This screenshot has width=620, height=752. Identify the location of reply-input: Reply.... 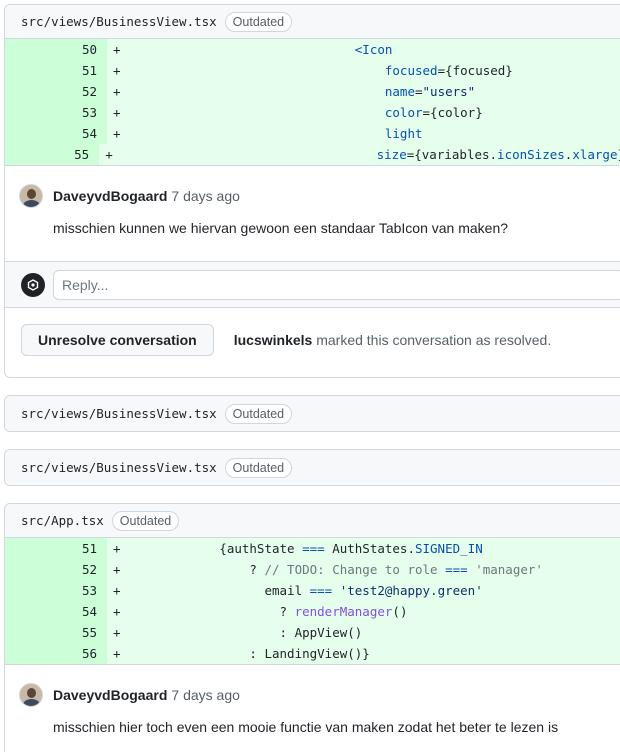
(336, 284).